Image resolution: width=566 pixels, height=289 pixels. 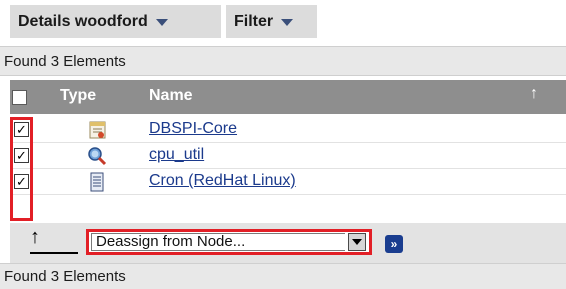 What do you see at coordinates (171, 96) in the screenshot?
I see `column-header-name: Name` at bounding box center [171, 96].